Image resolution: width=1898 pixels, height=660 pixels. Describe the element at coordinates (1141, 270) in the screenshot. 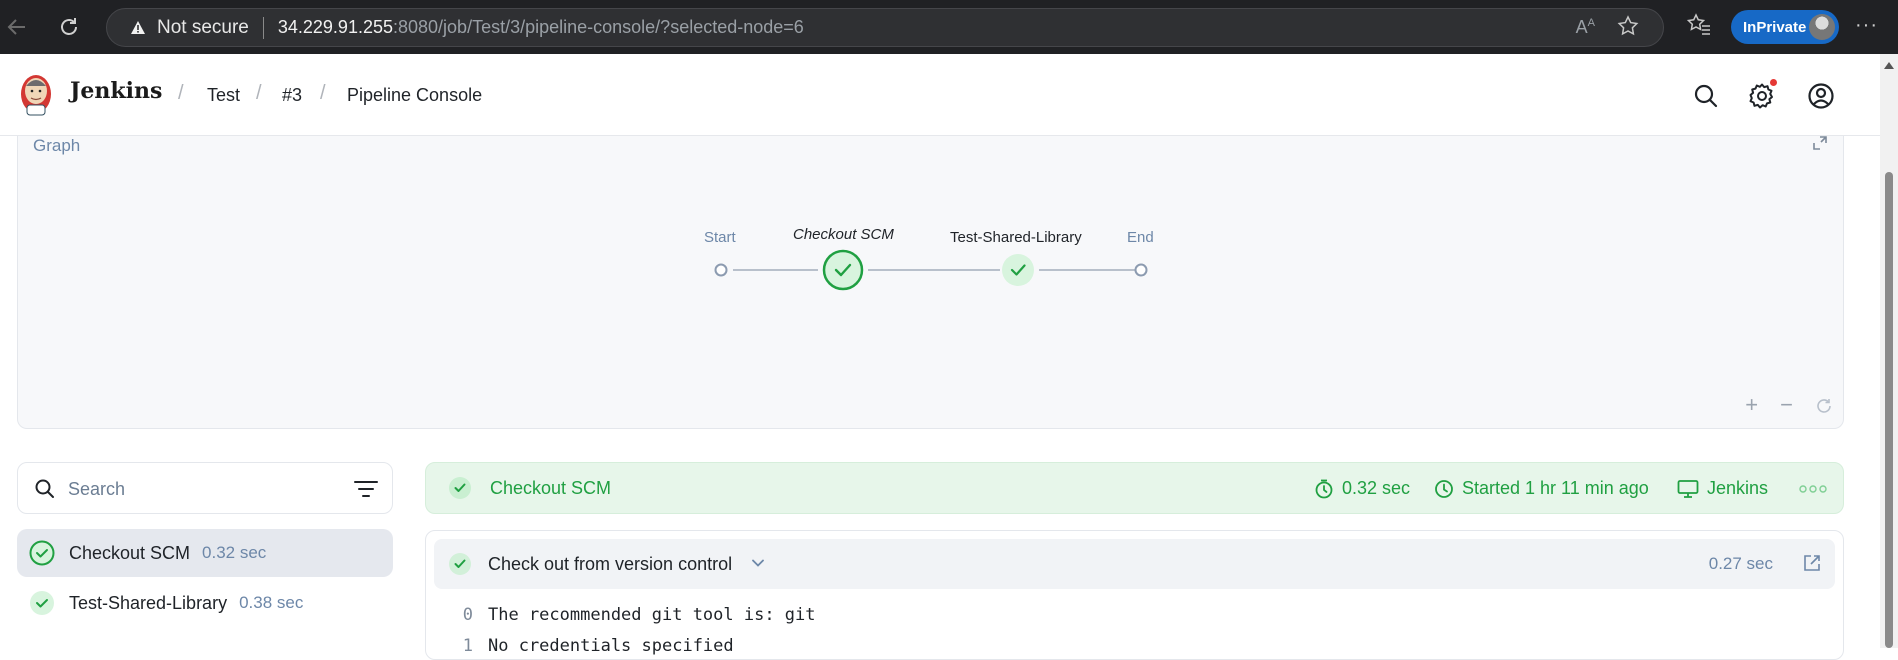

I see `graph-node-end` at that location.